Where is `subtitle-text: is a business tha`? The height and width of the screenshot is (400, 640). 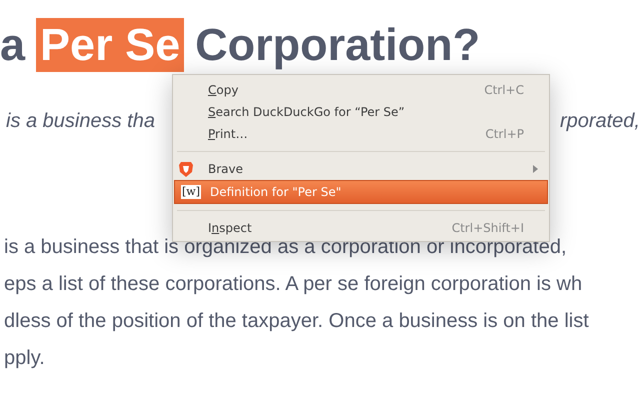 subtitle-text: is a business tha is located at coordinates (80, 121).